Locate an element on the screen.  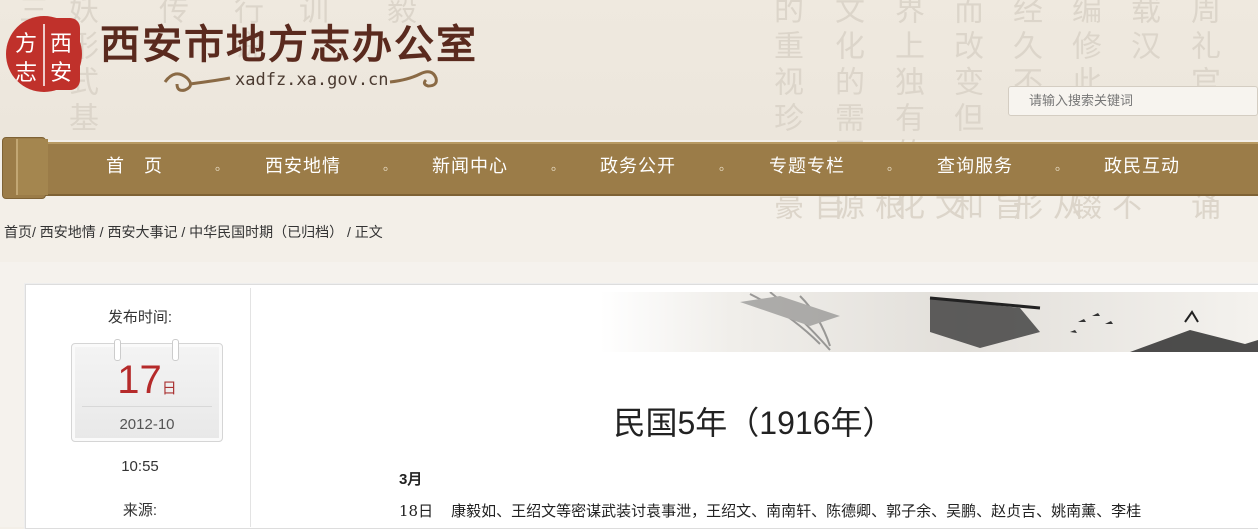
article-meta-sidebar: 发布时间: 17日 2012-10 10:55 来源: is located at coordinates (140, 407).